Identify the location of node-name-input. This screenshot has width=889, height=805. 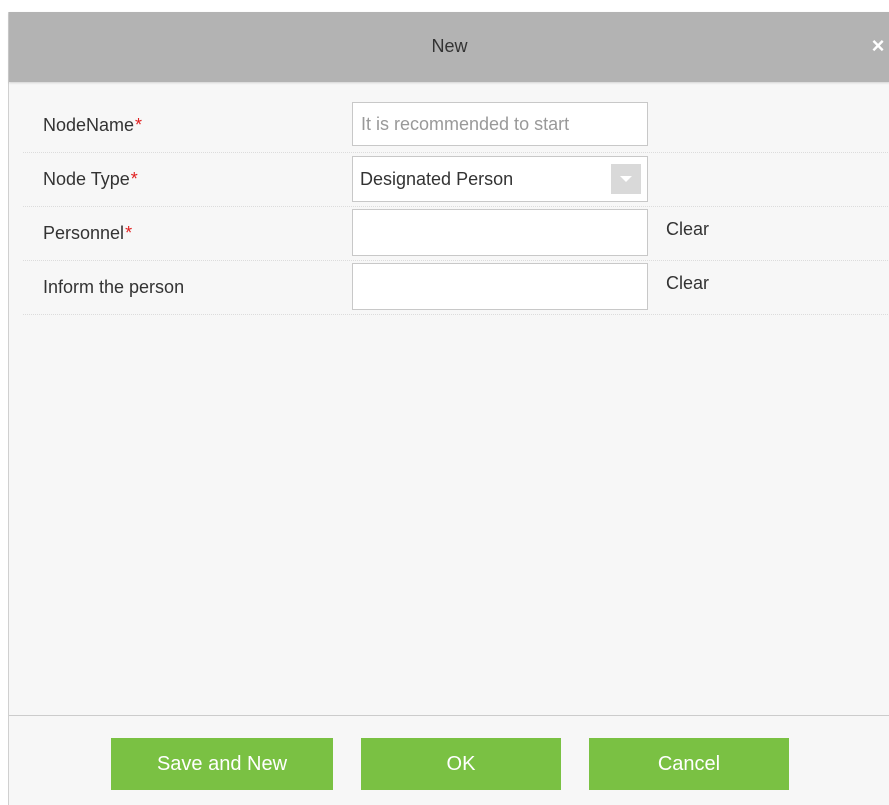
(500, 124).